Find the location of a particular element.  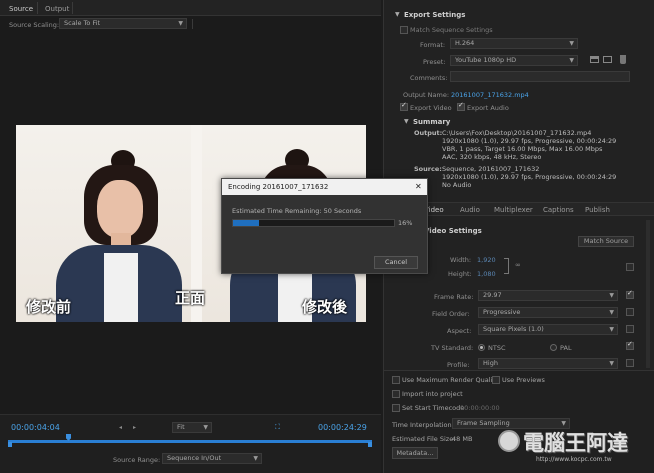

tab-divider is located at coordinates (72, 8).